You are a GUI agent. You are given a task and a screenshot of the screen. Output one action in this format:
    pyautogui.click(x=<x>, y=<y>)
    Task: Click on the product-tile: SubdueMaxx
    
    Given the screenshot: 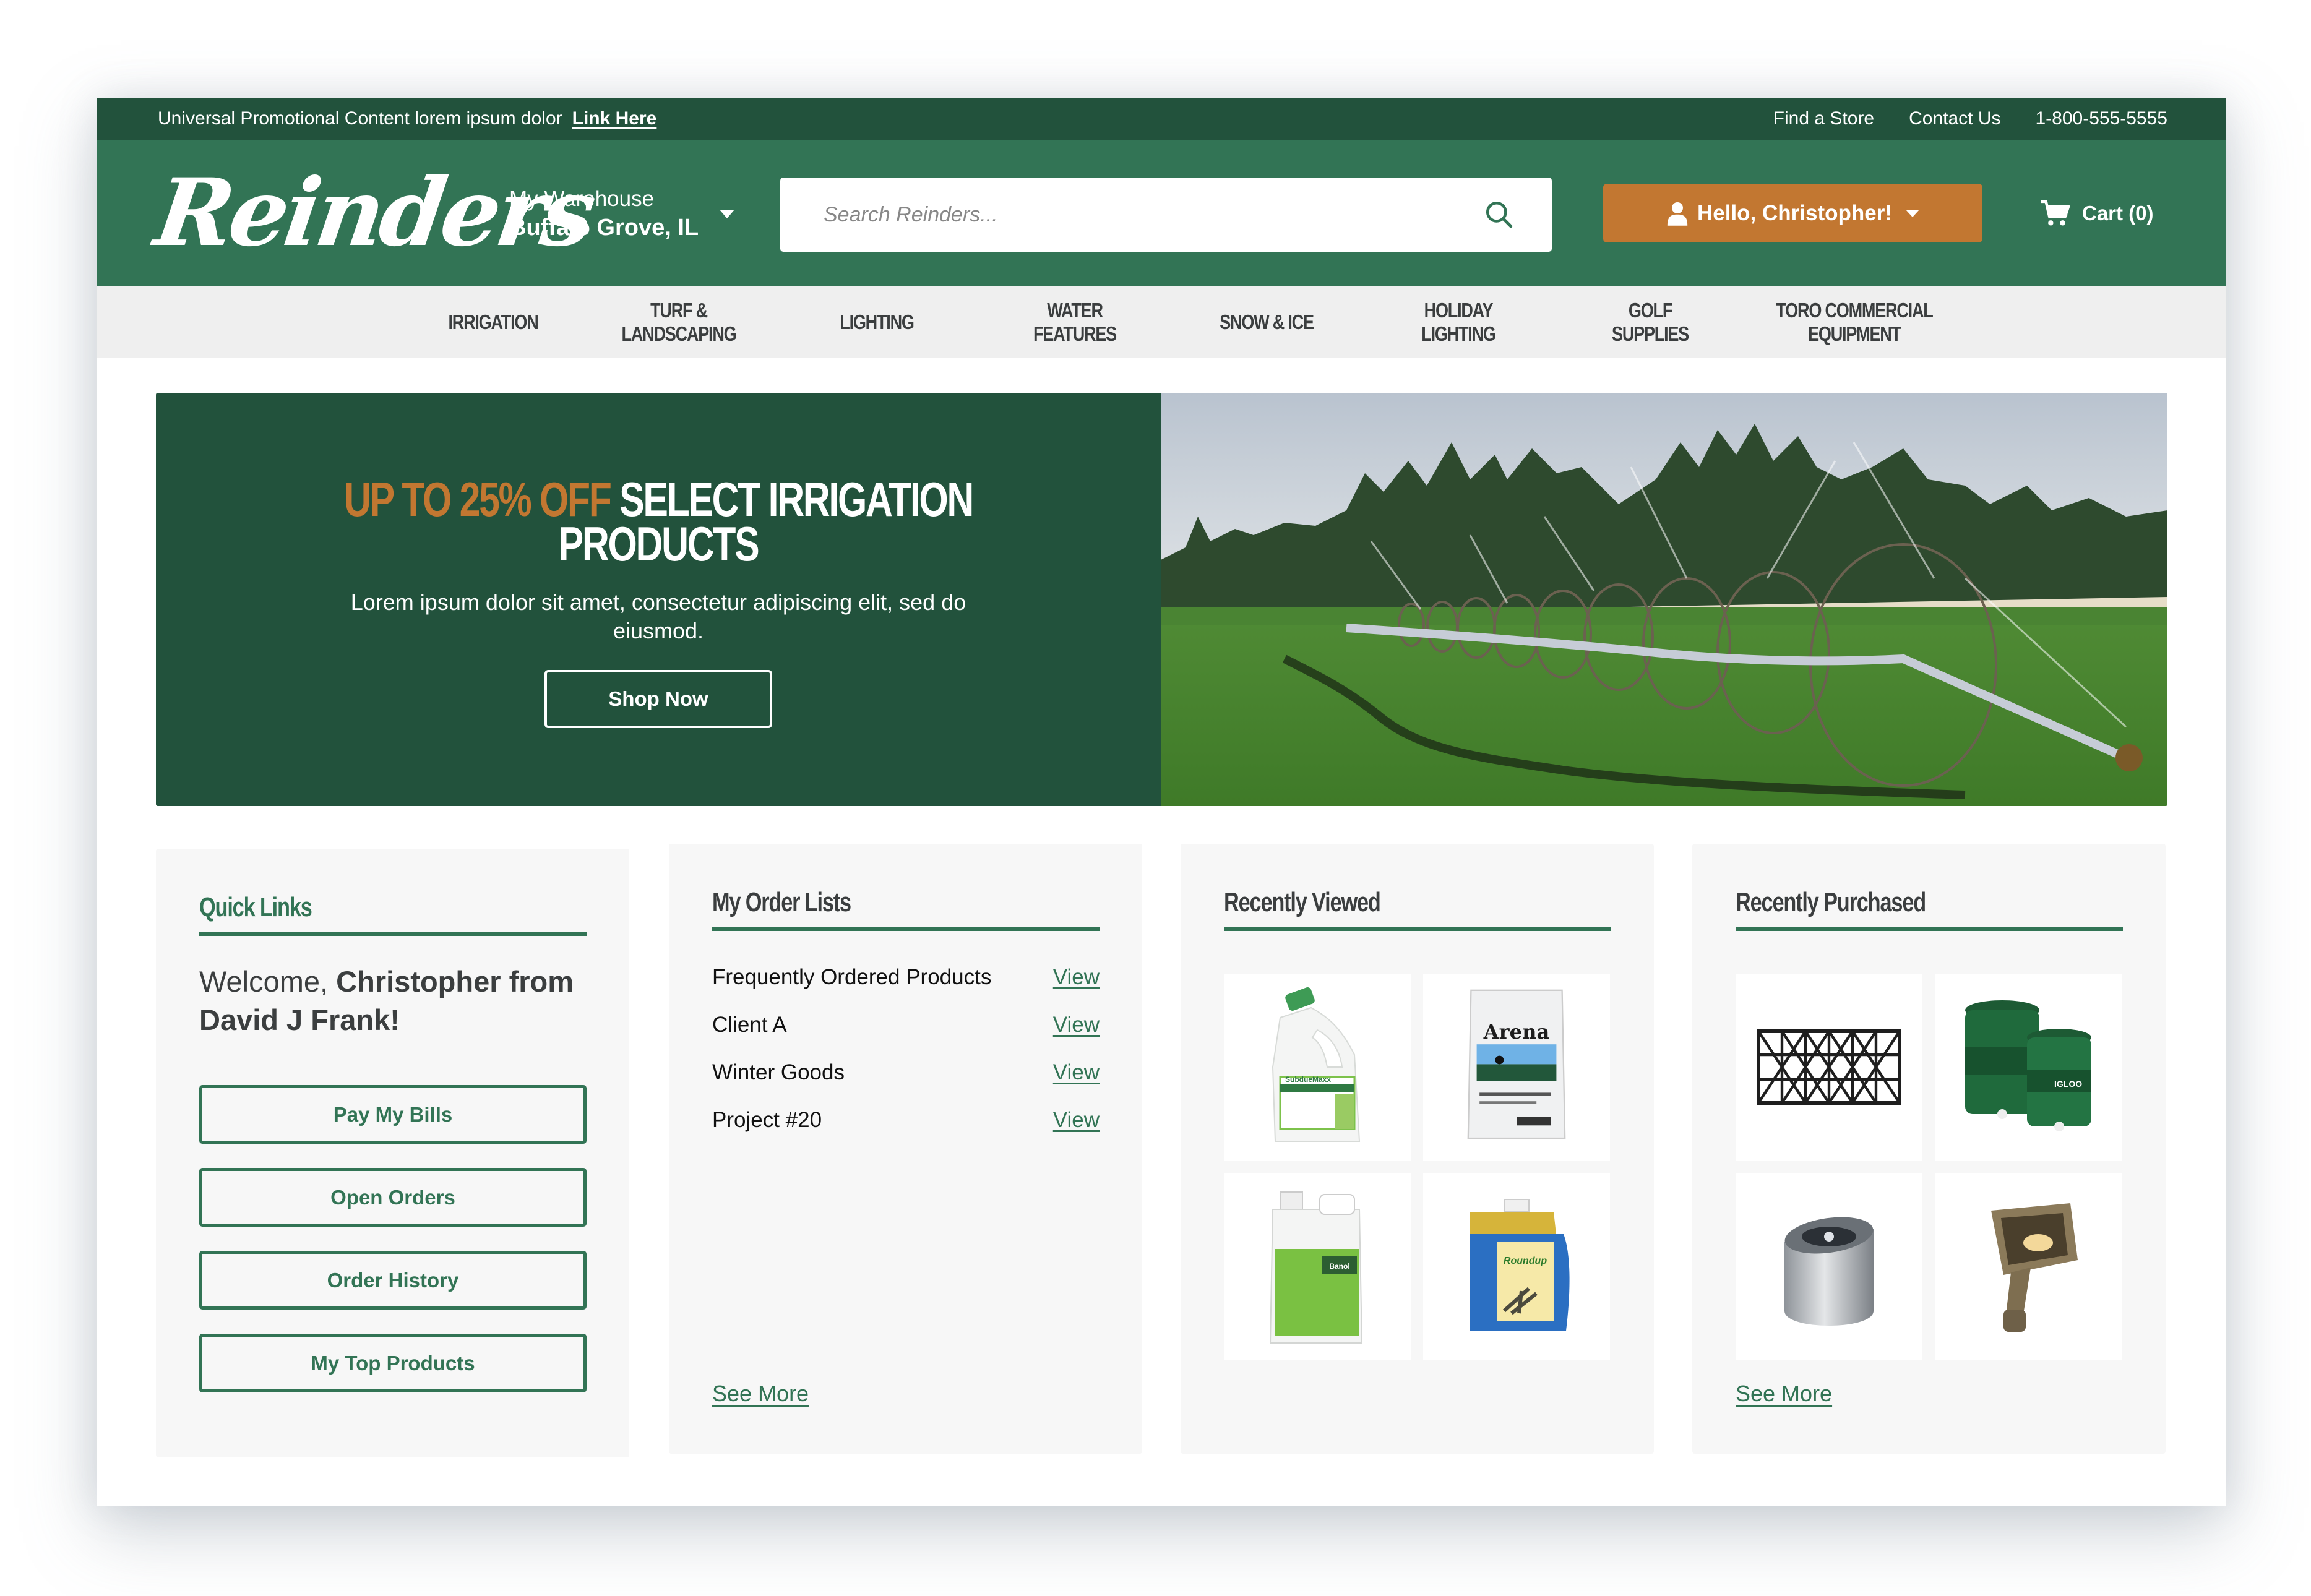 What is the action you would take?
    pyautogui.click(x=1317, y=1067)
    